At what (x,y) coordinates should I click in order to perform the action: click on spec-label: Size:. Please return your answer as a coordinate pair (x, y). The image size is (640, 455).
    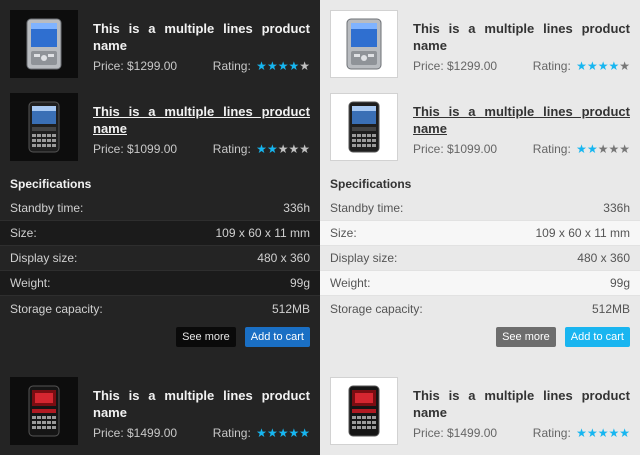
    Looking at the image, I should click on (23, 233).